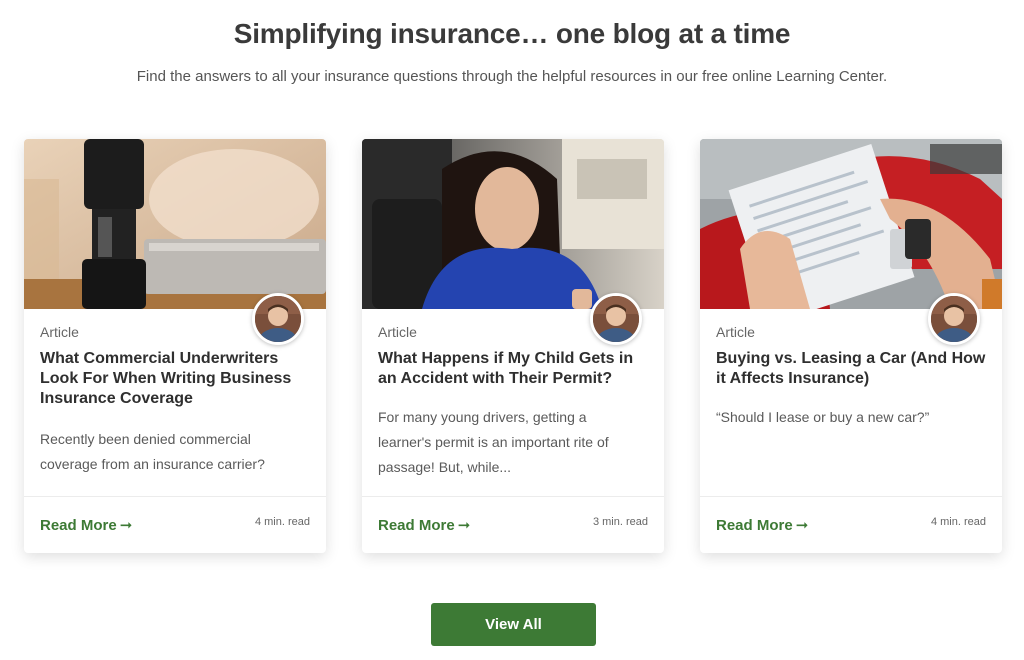 The width and height of the screenshot is (1024, 660). I want to click on card-image-notary-stamp, so click(175, 224).